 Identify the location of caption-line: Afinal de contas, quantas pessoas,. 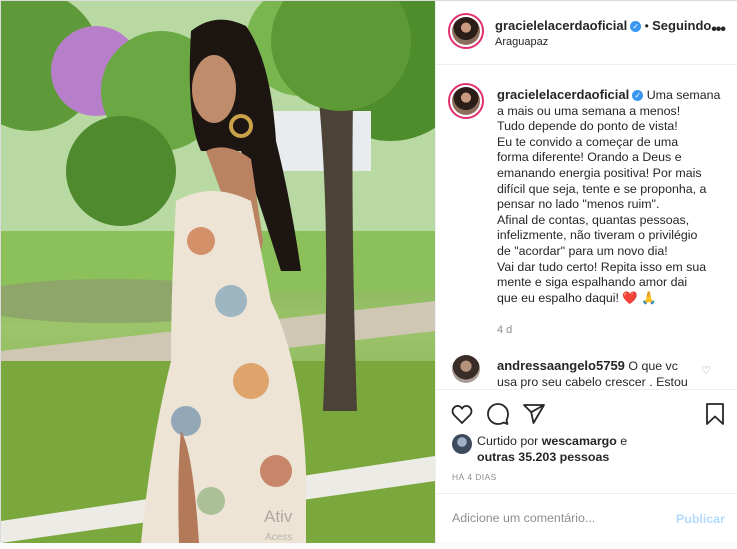
(593, 219).